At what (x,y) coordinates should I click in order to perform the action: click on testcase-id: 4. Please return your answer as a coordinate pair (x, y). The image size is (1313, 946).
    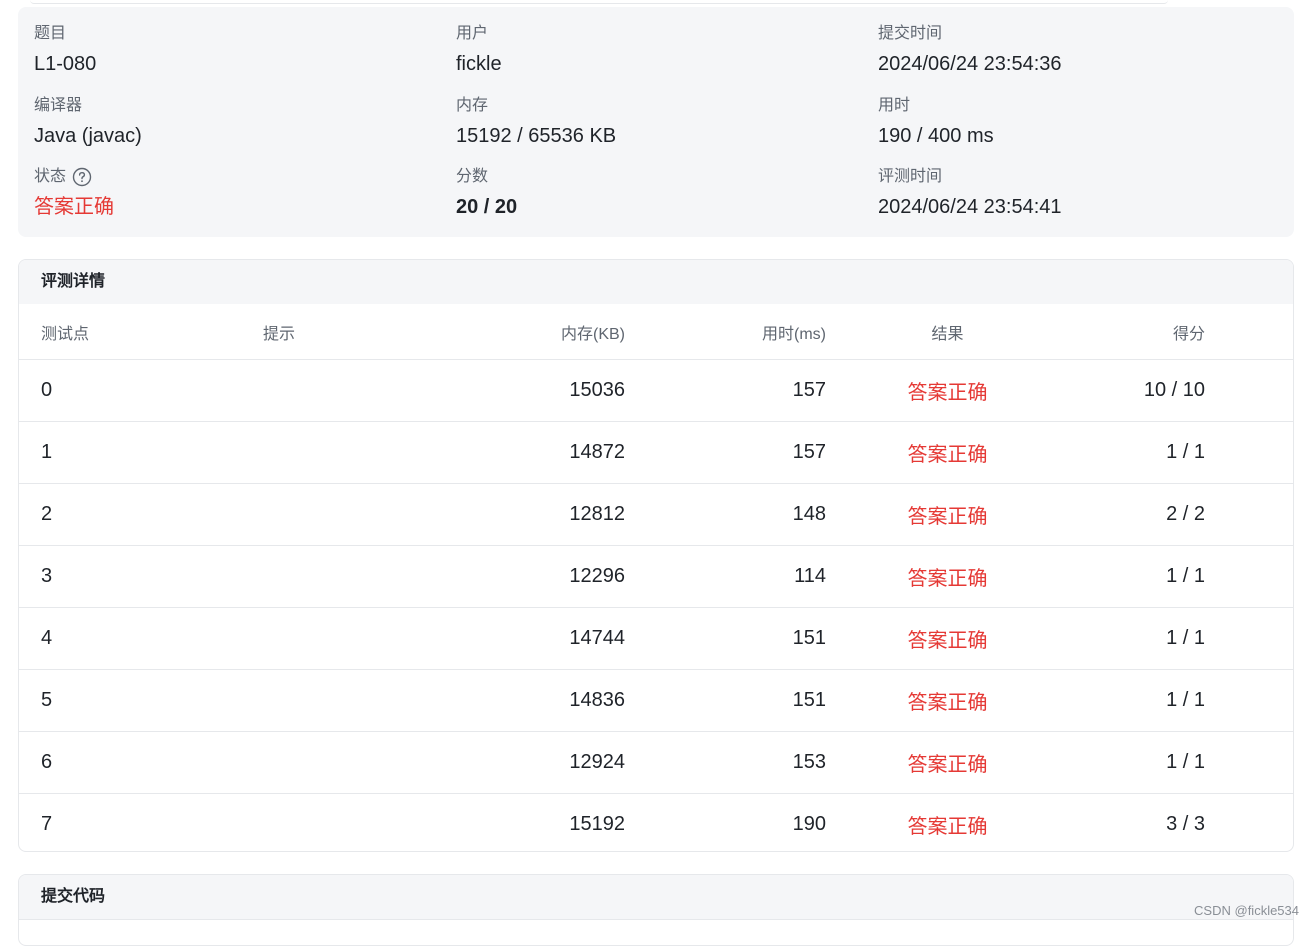
    Looking at the image, I should click on (141, 638).